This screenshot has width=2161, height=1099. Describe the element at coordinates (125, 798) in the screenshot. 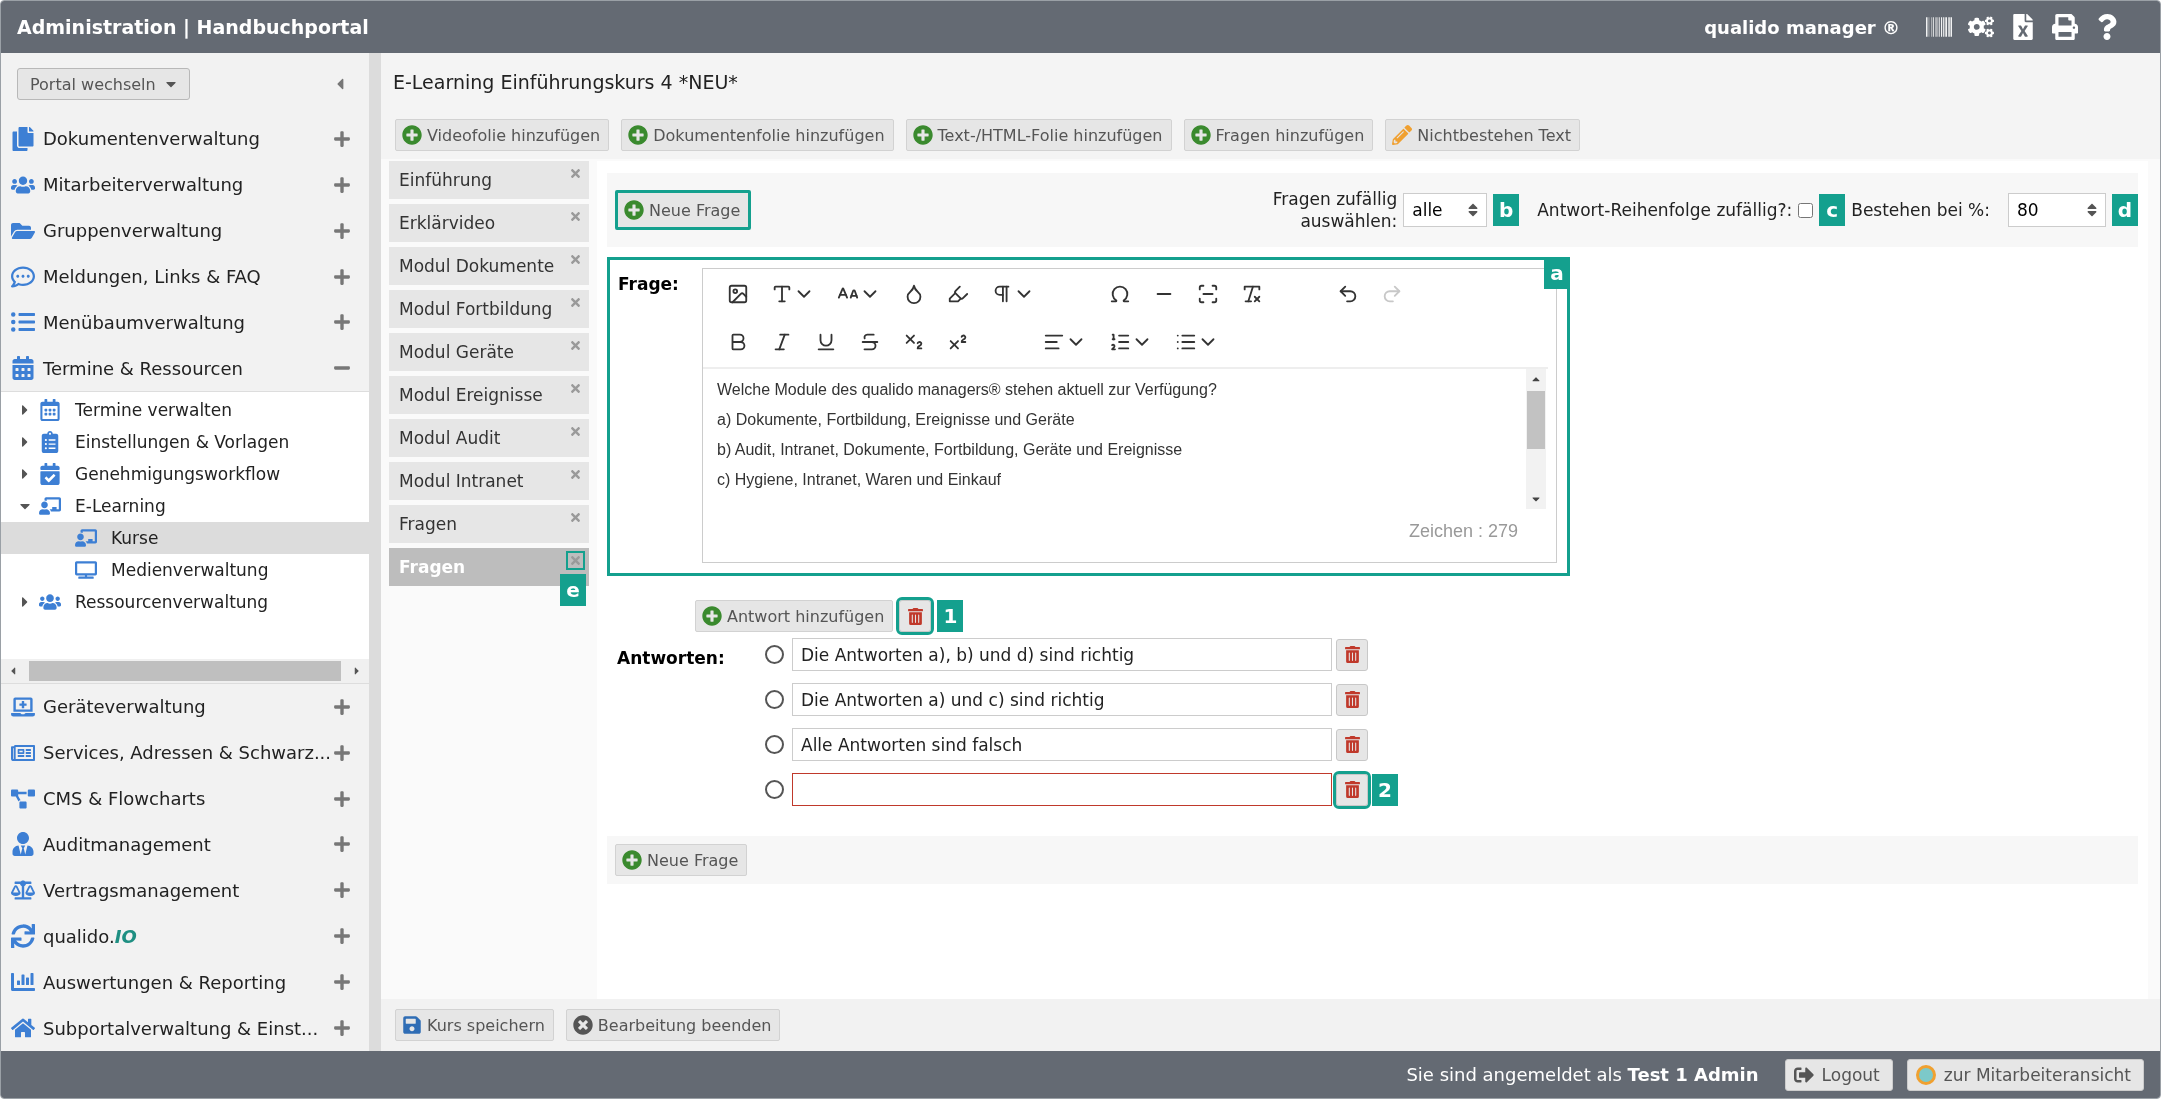

I see `sidebar-item-label: CMS & Flowcharts` at that location.